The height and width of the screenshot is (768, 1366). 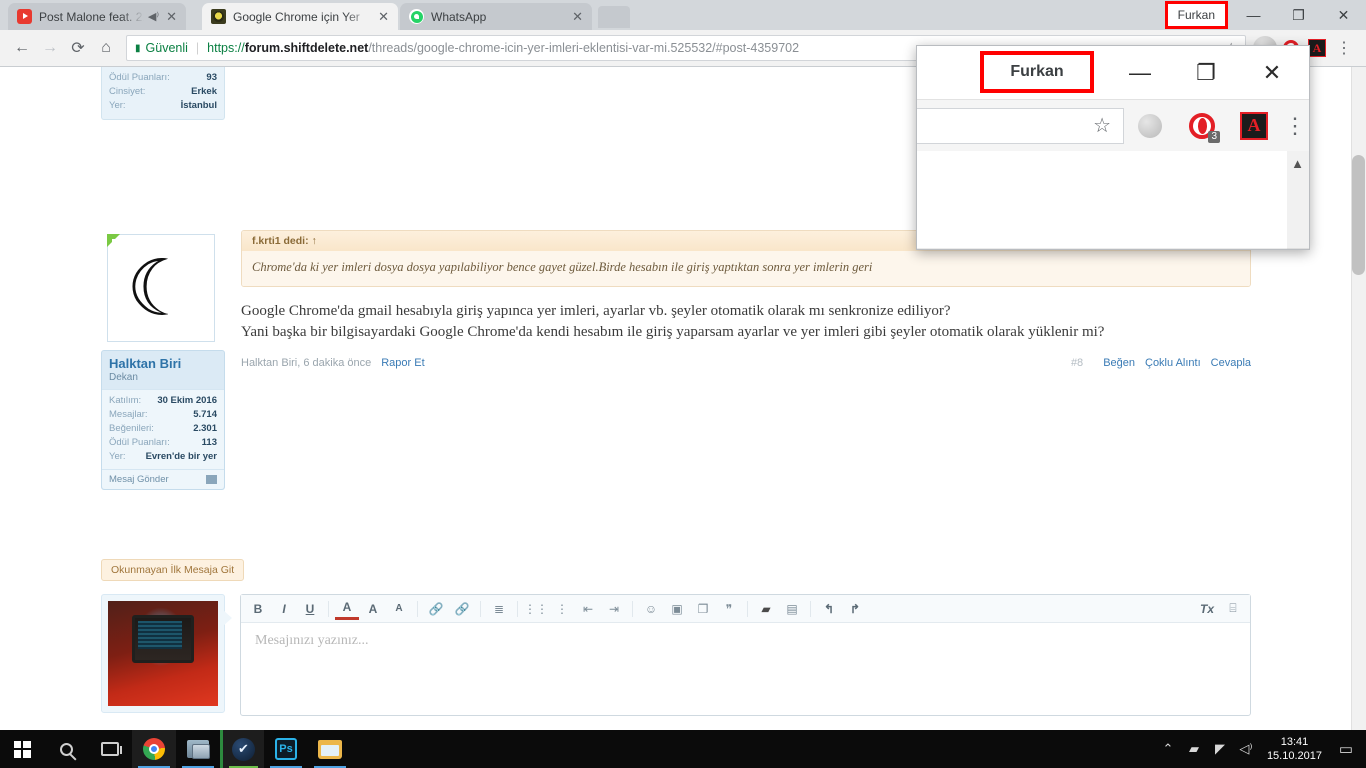 What do you see at coordinates (131, 428) in the screenshot?
I see `stat-key: Beğenileri:` at bounding box center [131, 428].